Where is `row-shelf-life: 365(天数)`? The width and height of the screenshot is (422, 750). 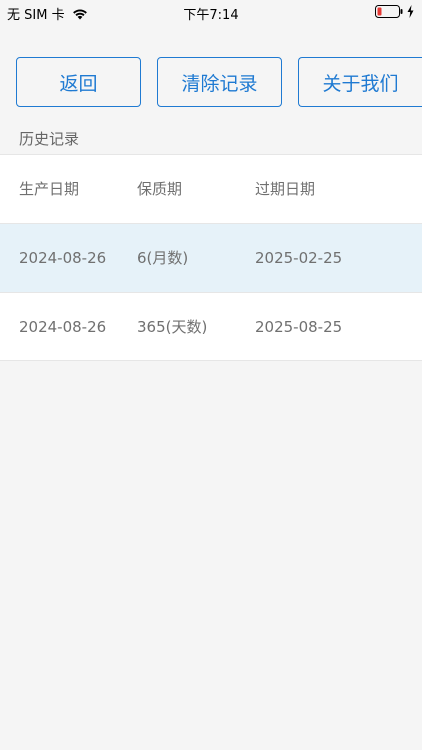
row-shelf-life: 365(天数) is located at coordinates (172, 327).